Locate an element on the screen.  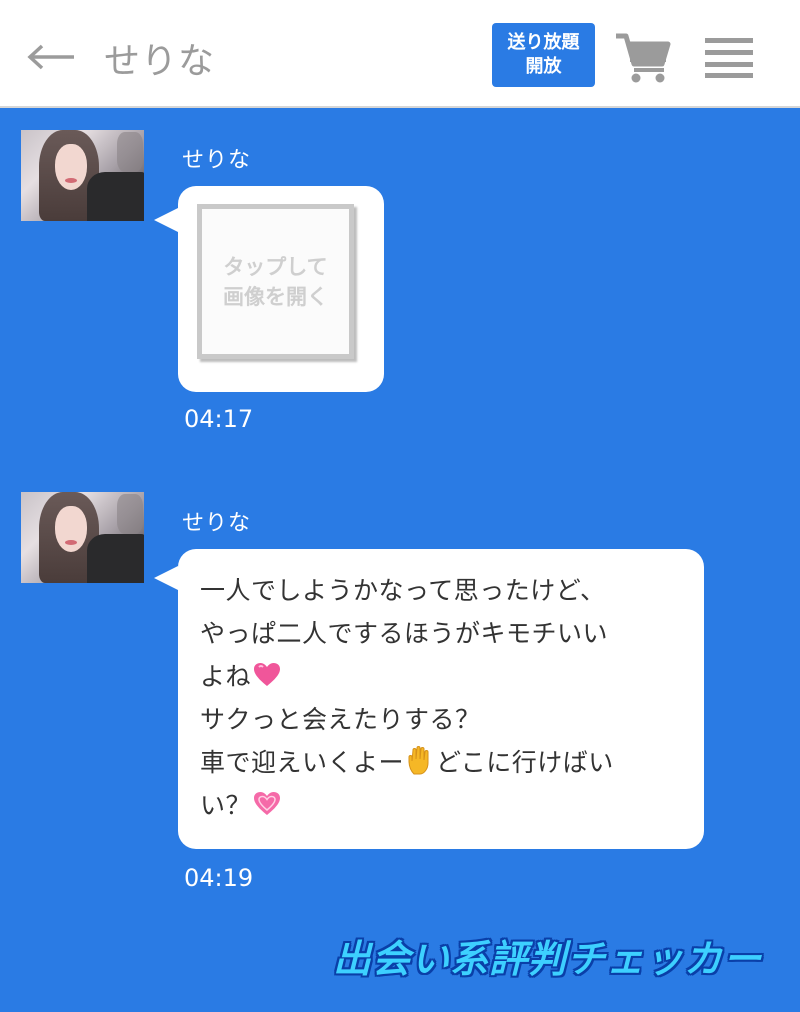
sparkling-heart-icon is located at coordinates (267, 674).